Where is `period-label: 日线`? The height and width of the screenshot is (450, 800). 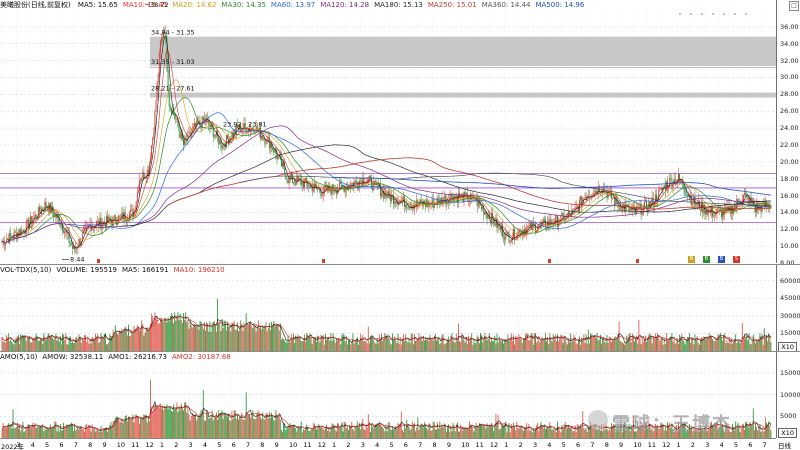
period-label: 日线 is located at coordinates (784, 445).